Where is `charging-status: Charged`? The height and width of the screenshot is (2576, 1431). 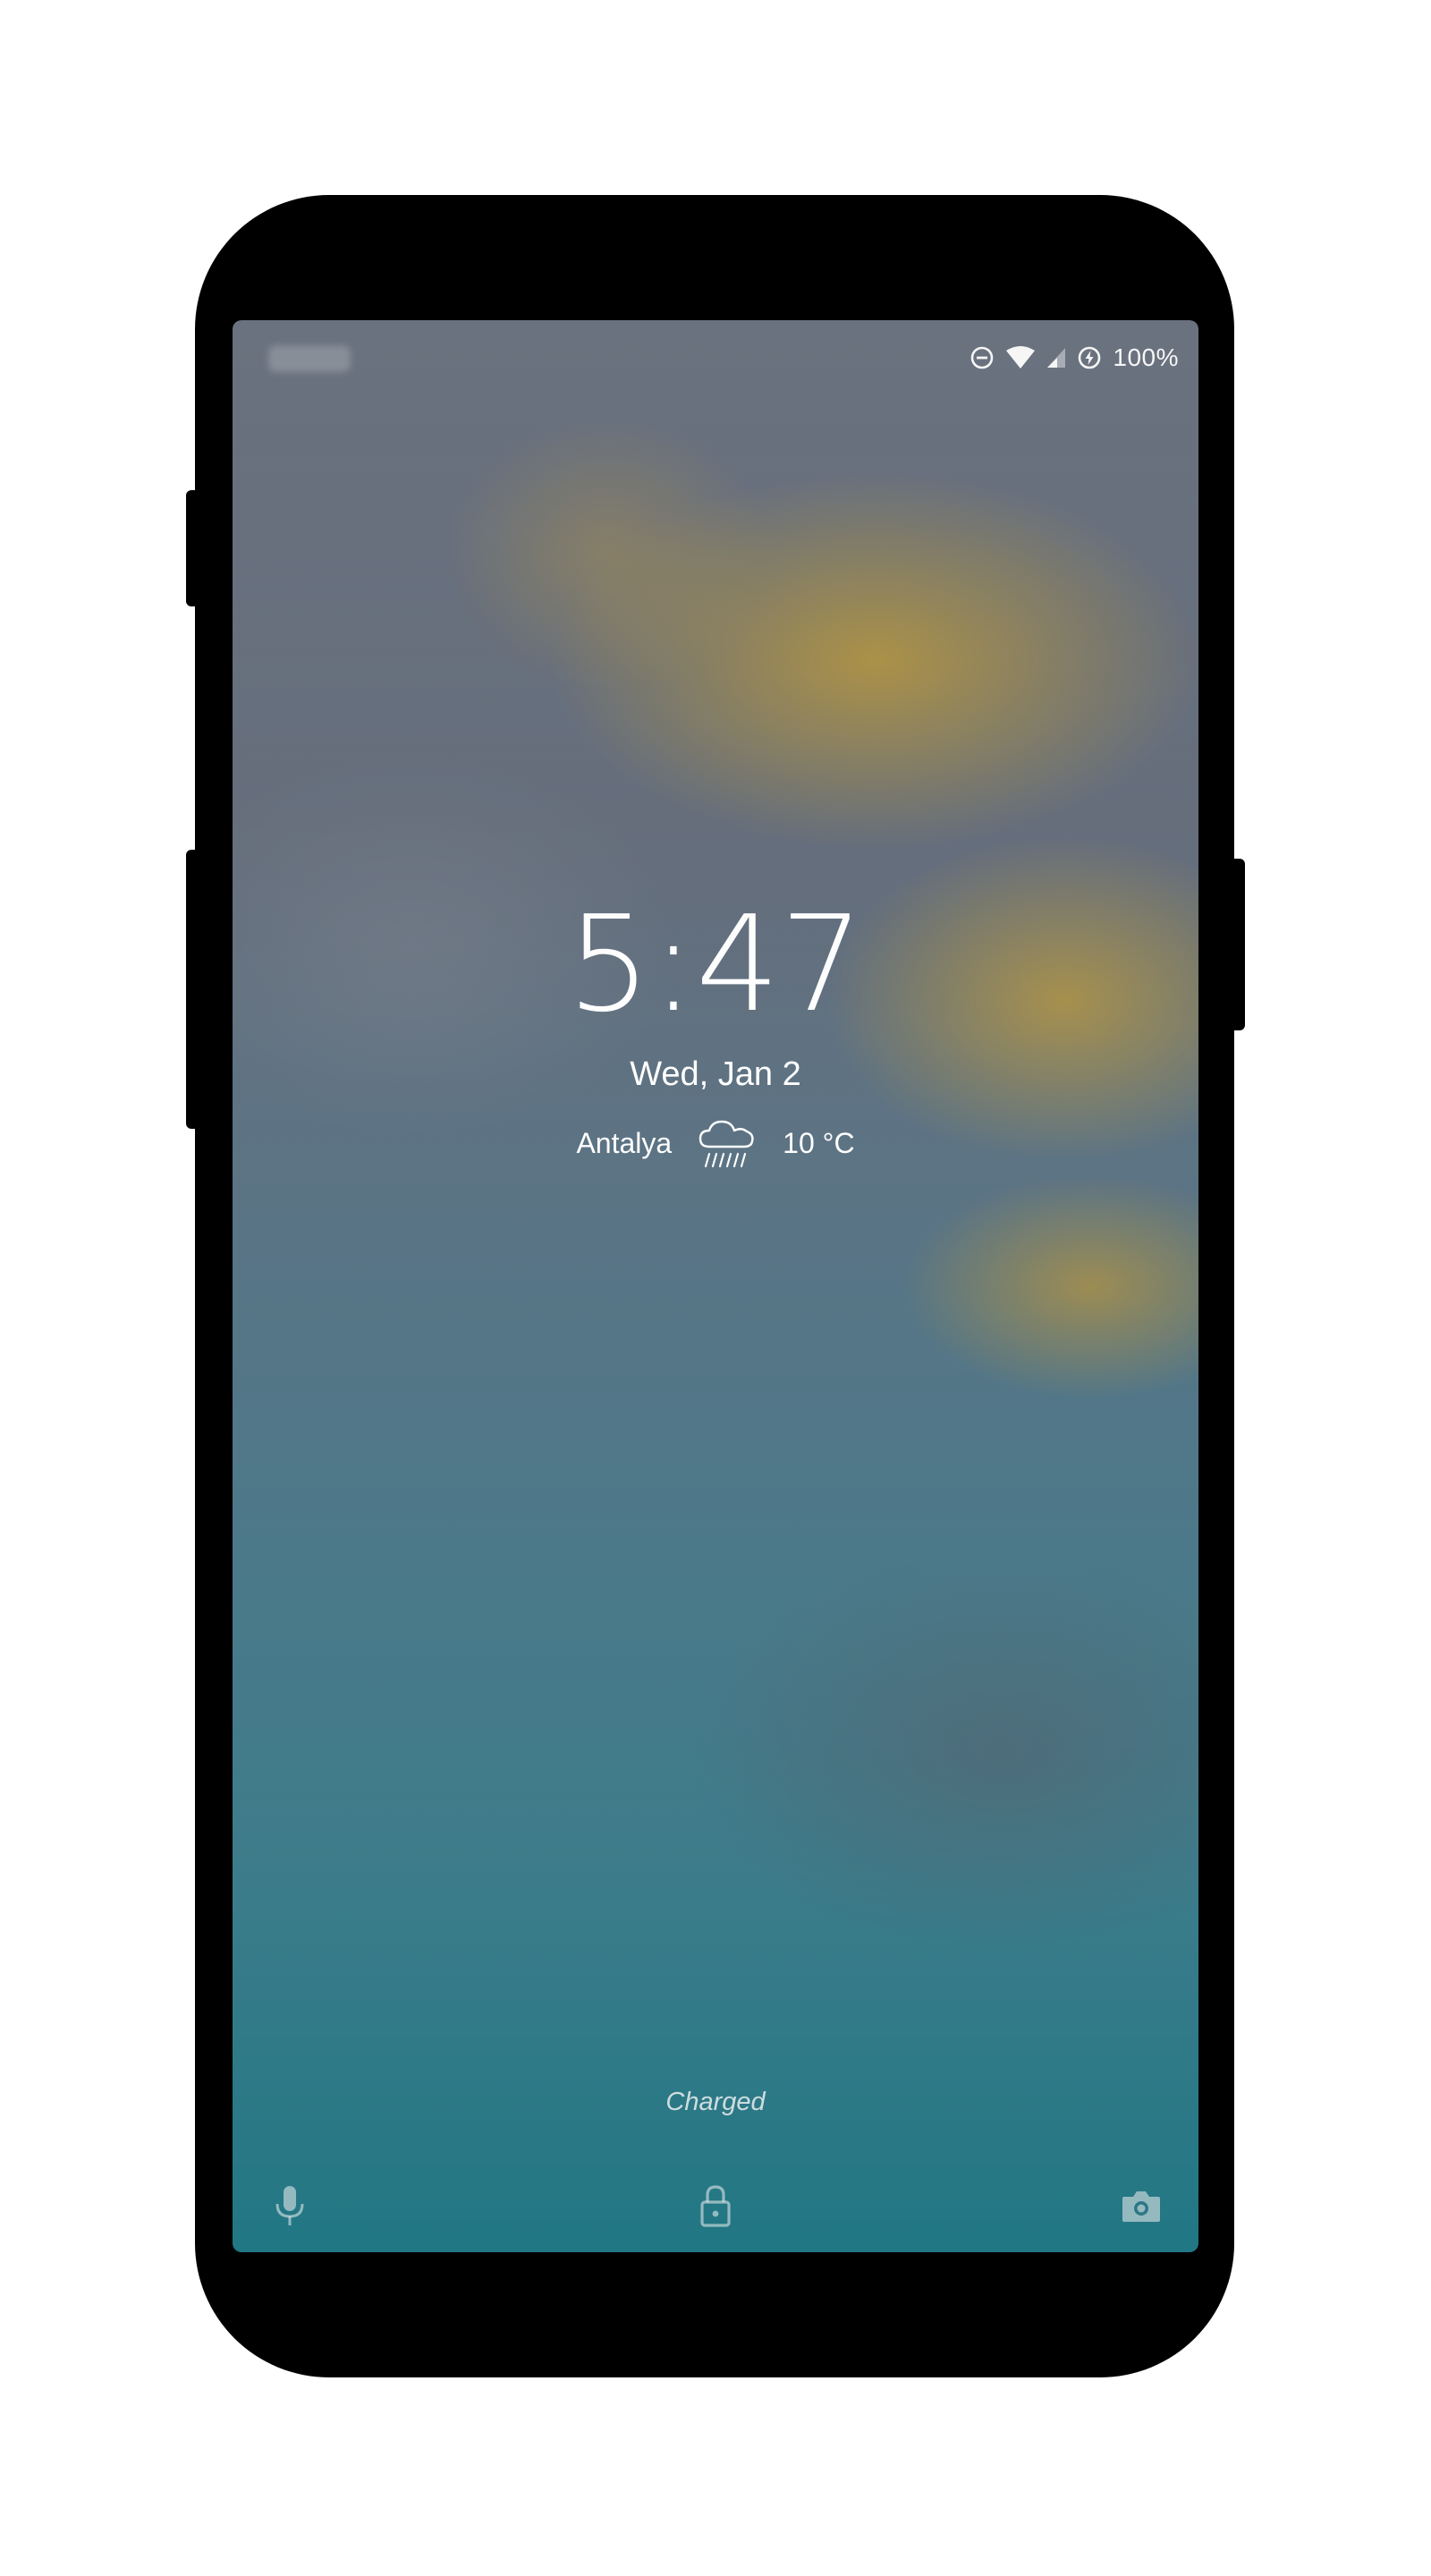
charging-status: Charged is located at coordinates (716, 2102).